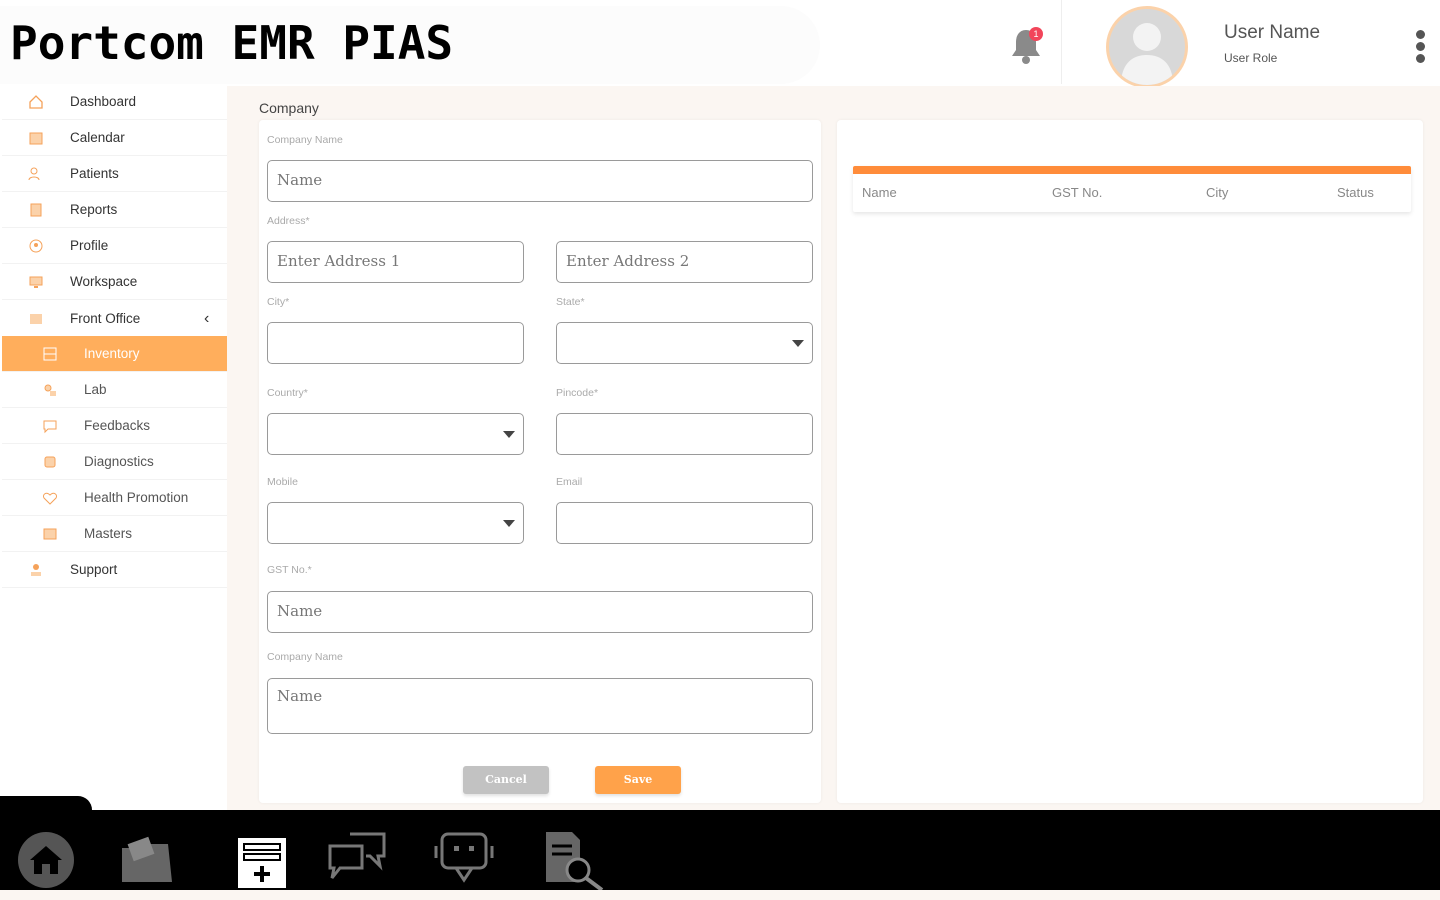 The width and height of the screenshot is (1440, 900). I want to click on sidebar-item-label: Front Office, so click(105, 318).